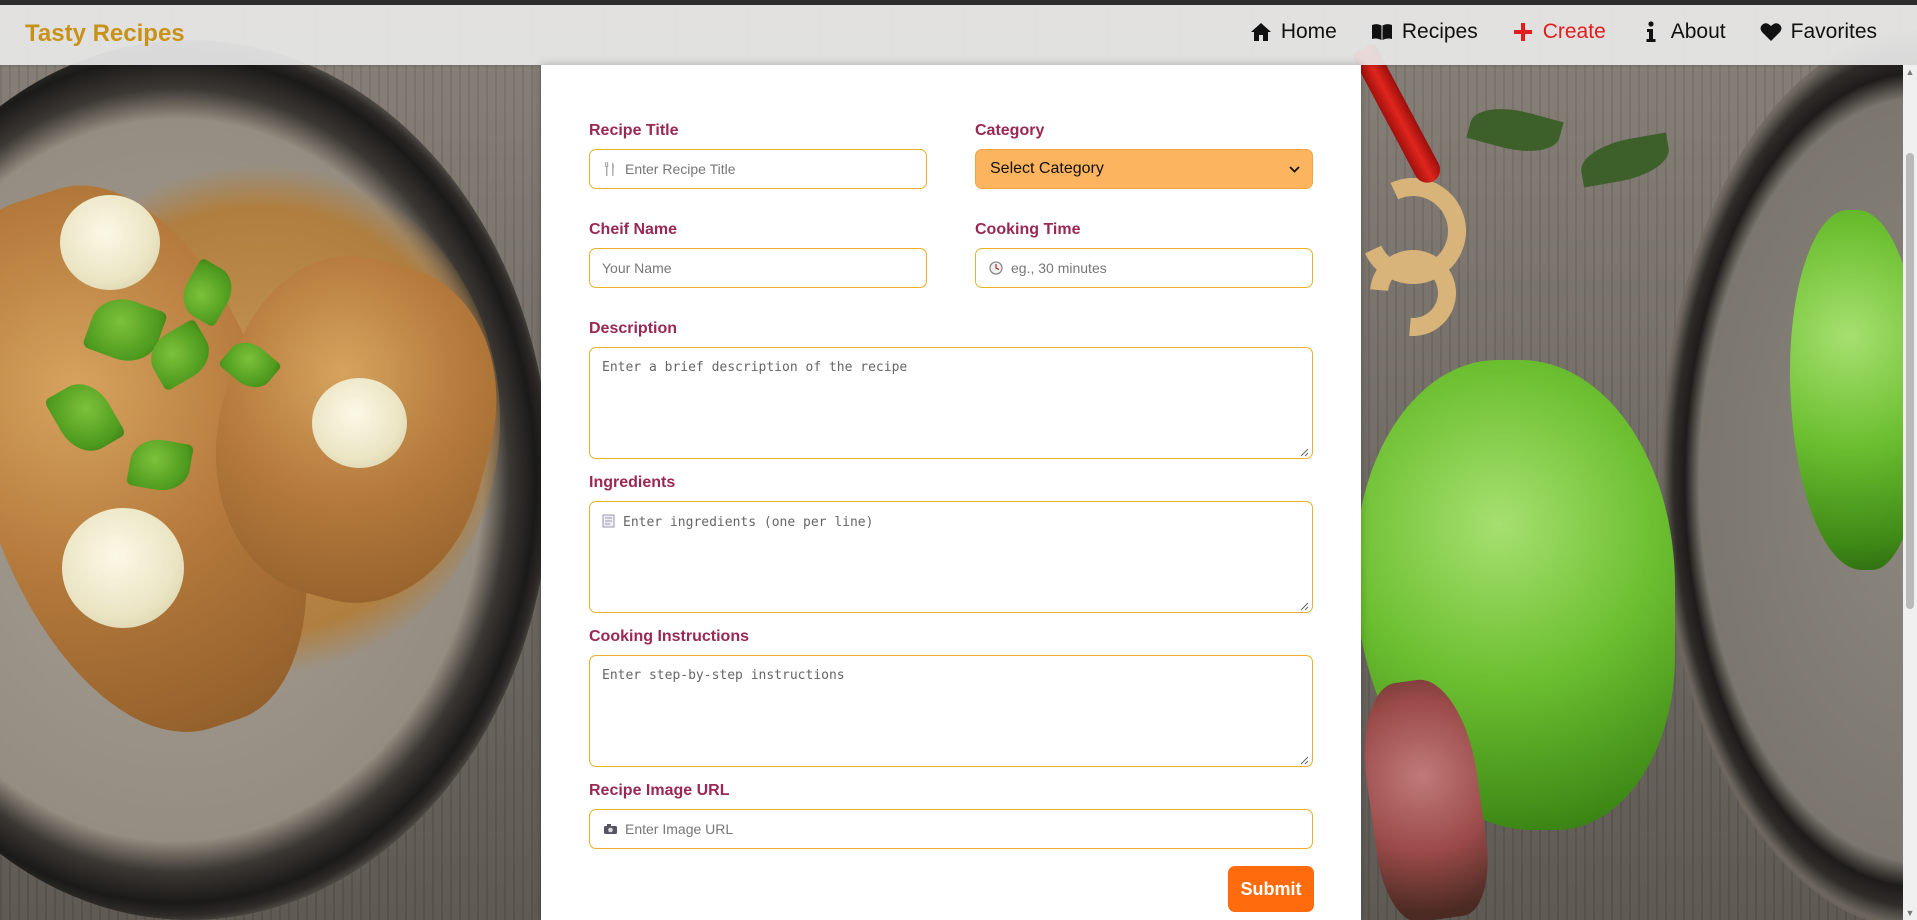  Describe the element at coordinates (758, 268) in the screenshot. I see `chef-name-input: Your Name` at that location.